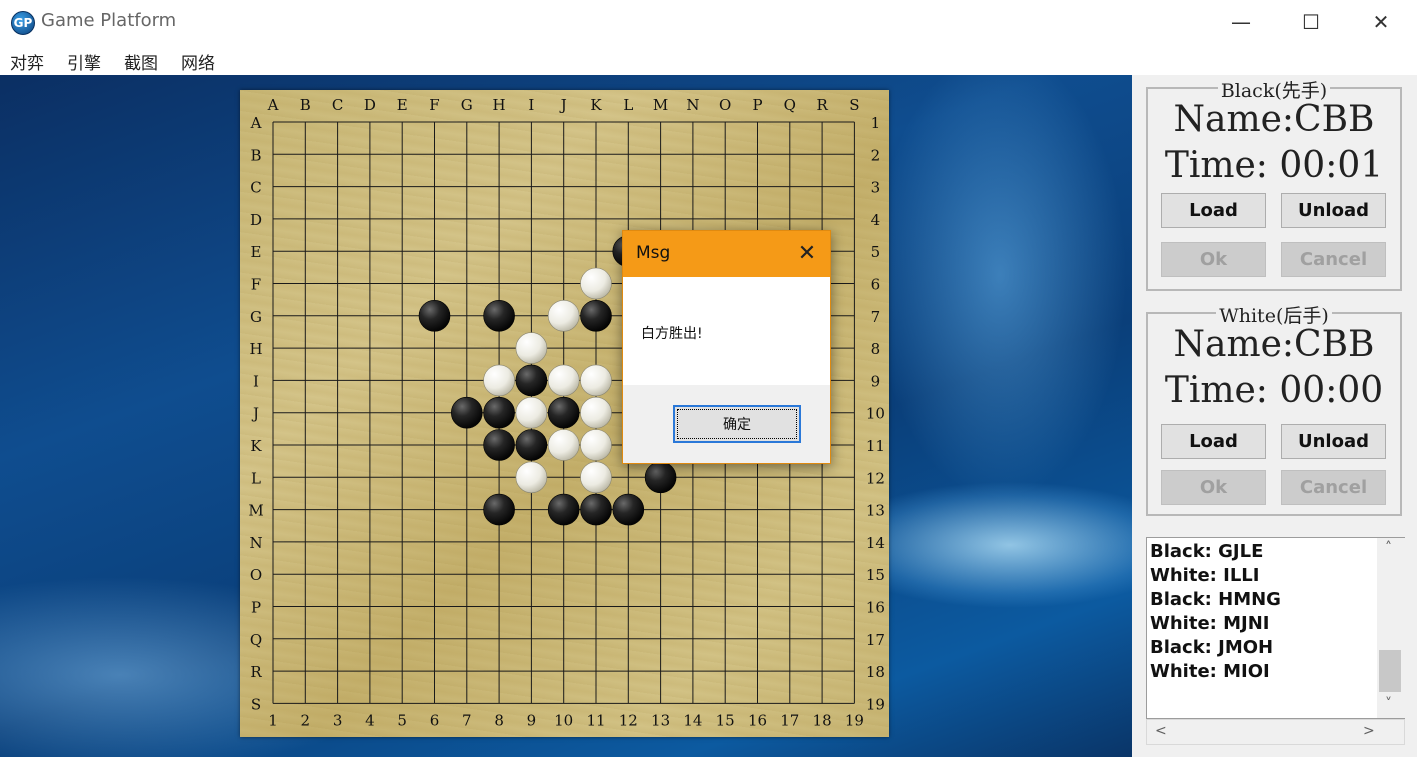  What do you see at coordinates (725, 105) in the screenshot?
I see `column-label: O` at bounding box center [725, 105].